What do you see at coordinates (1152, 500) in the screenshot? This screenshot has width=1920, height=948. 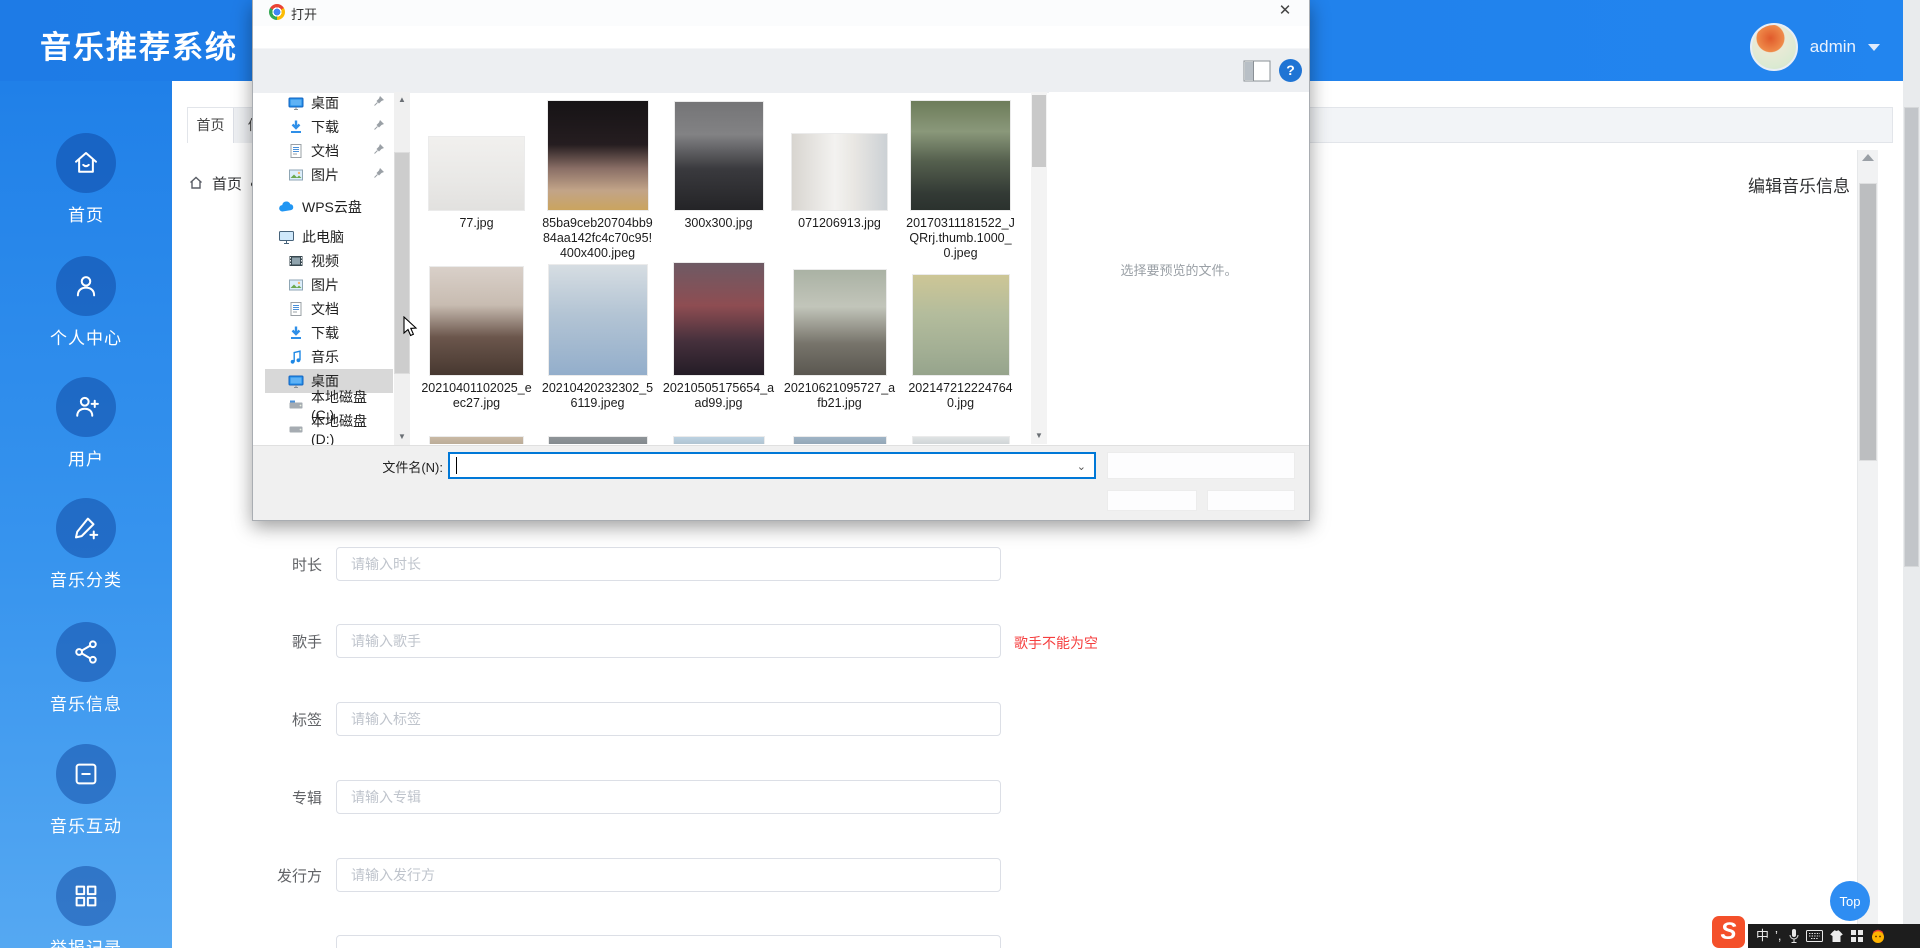 I see `open-button` at bounding box center [1152, 500].